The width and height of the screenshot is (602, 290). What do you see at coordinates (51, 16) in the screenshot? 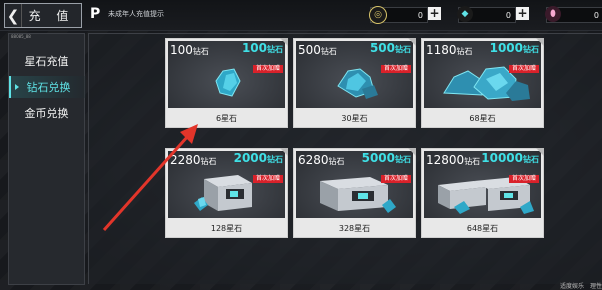
I see `page-title: 充 值` at bounding box center [51, 16].